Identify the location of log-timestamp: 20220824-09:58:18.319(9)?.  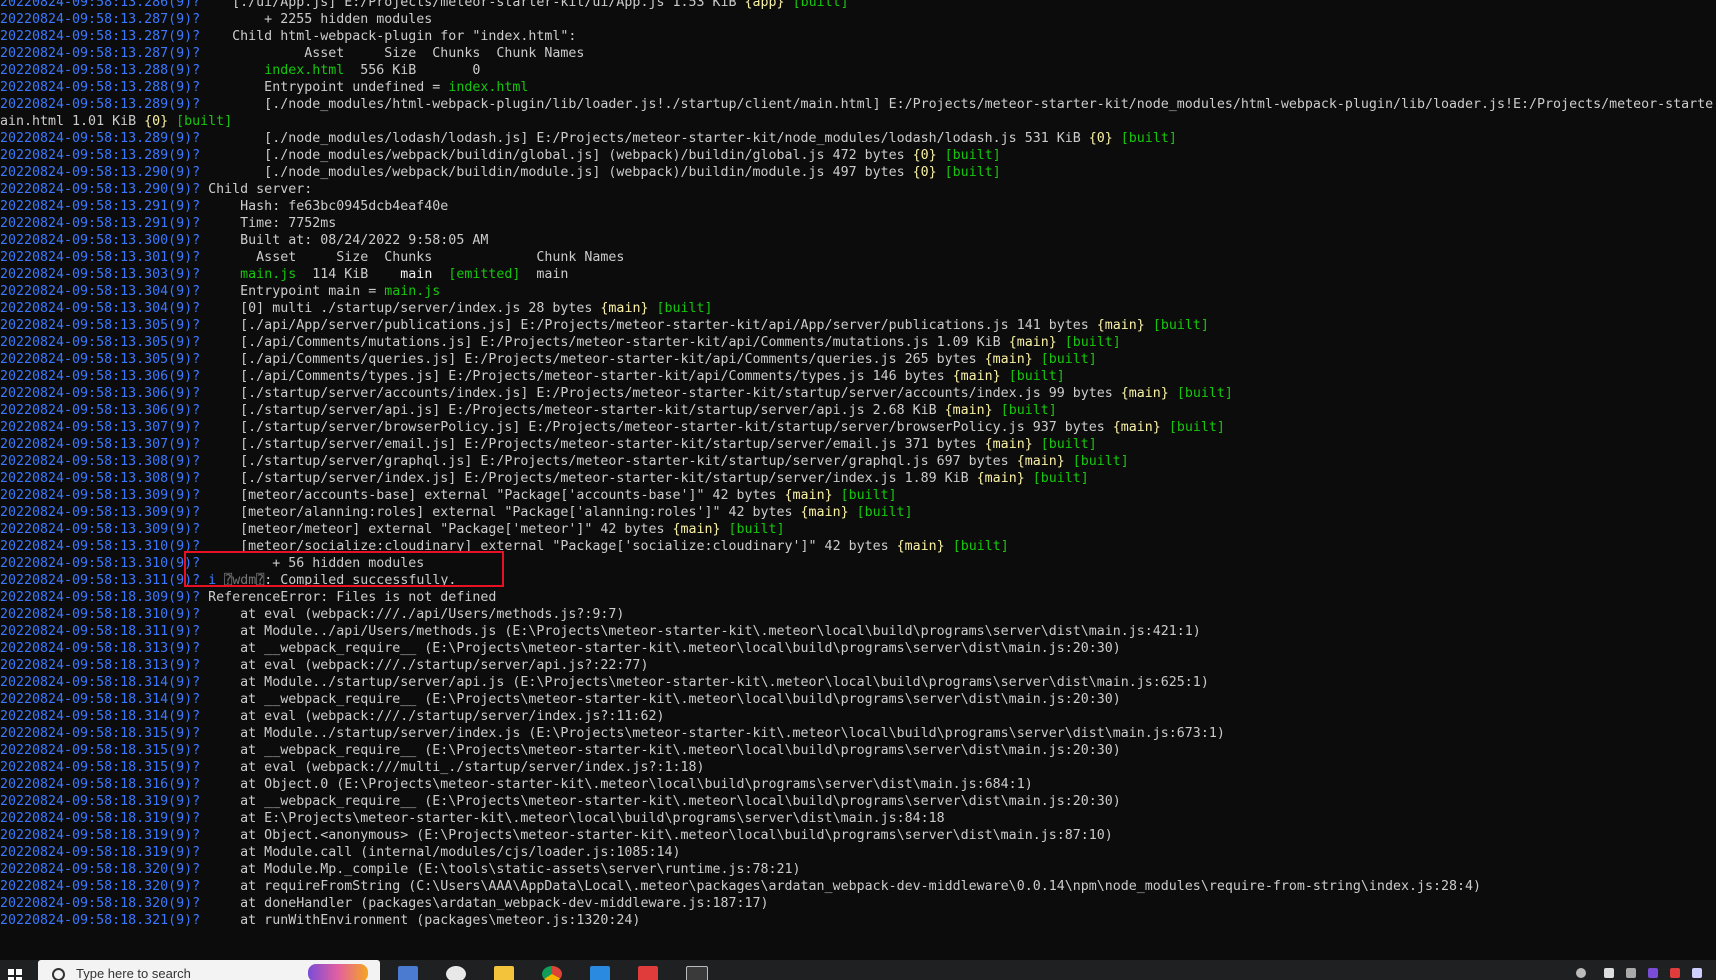
(100, 818).